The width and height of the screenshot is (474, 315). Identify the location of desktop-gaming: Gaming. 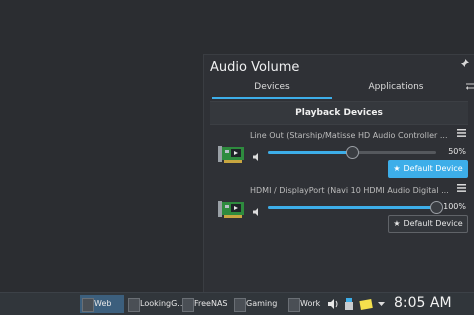
(258, 304).